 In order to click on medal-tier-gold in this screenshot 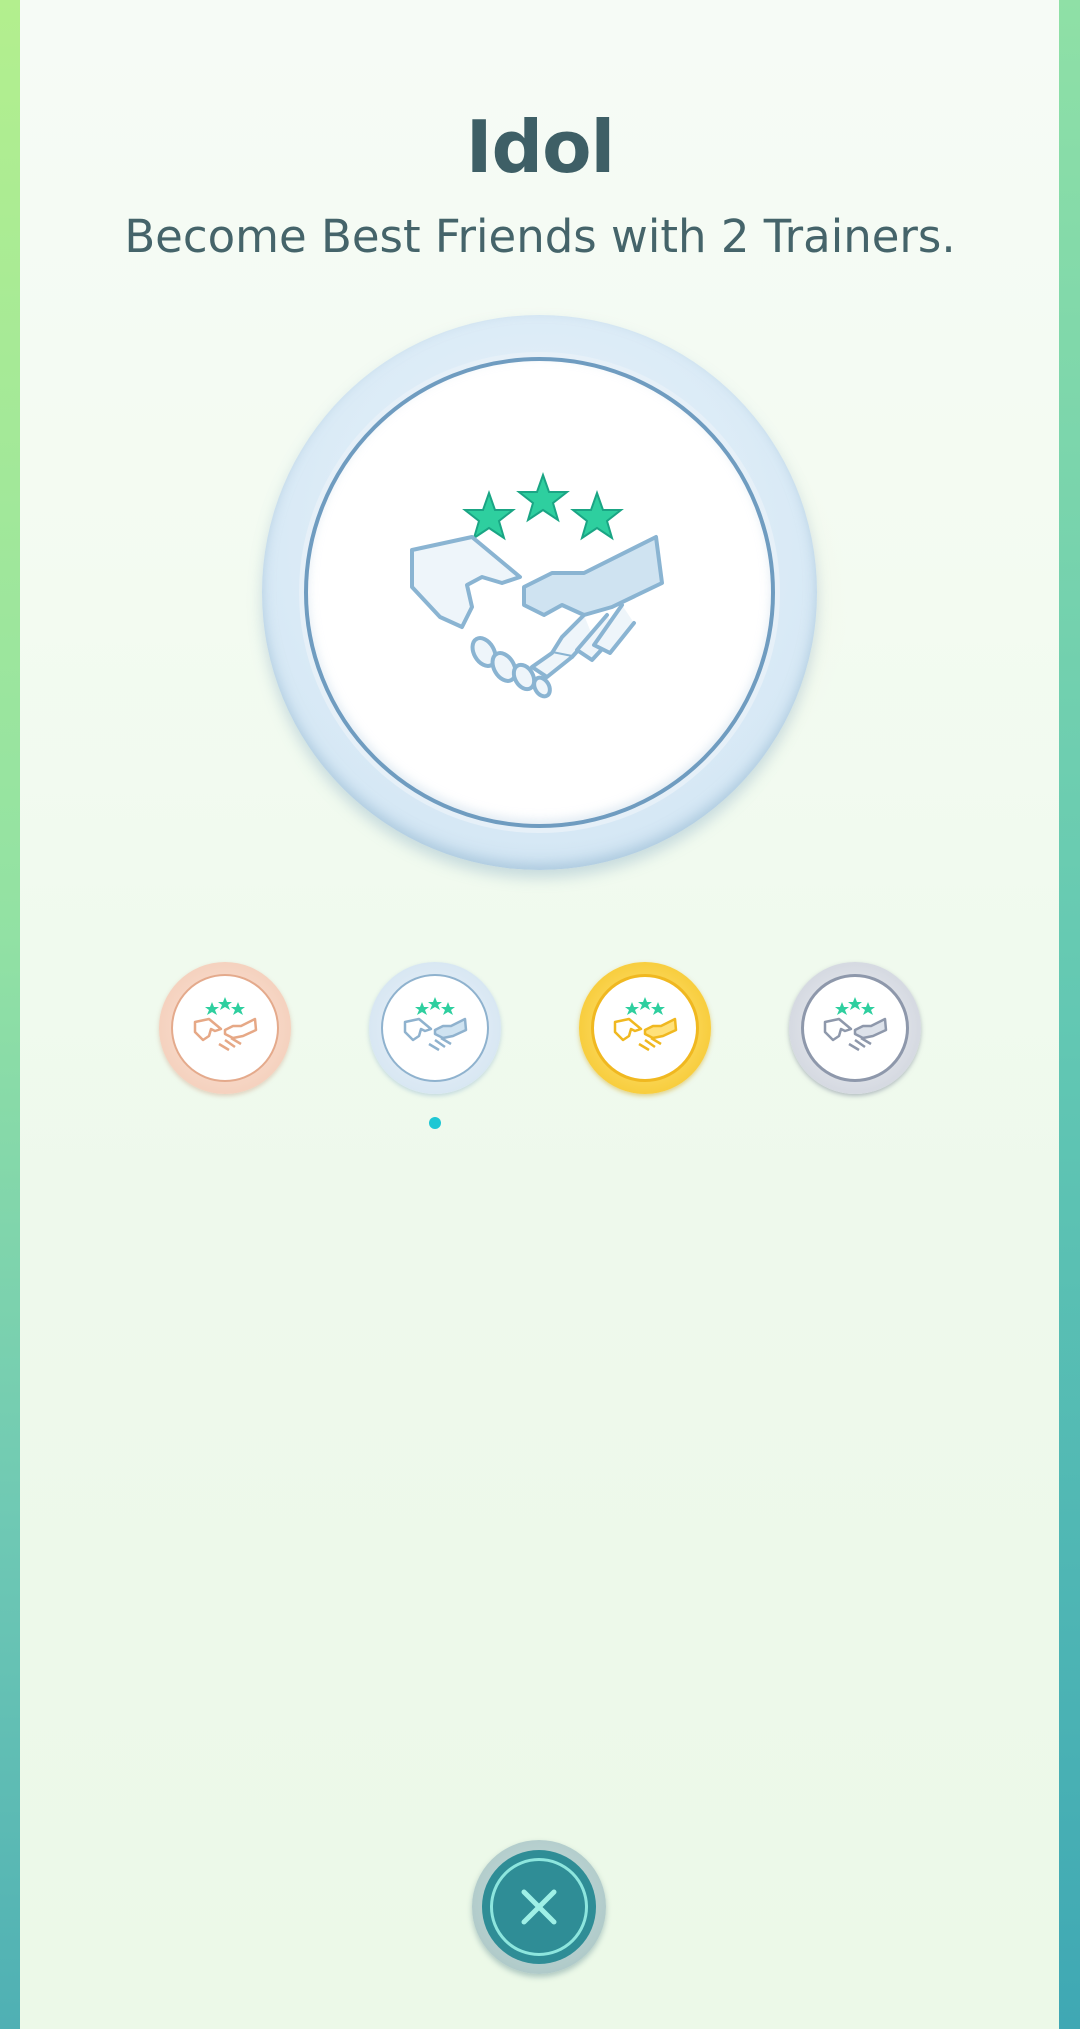, I will do `click(645, 1028)`.